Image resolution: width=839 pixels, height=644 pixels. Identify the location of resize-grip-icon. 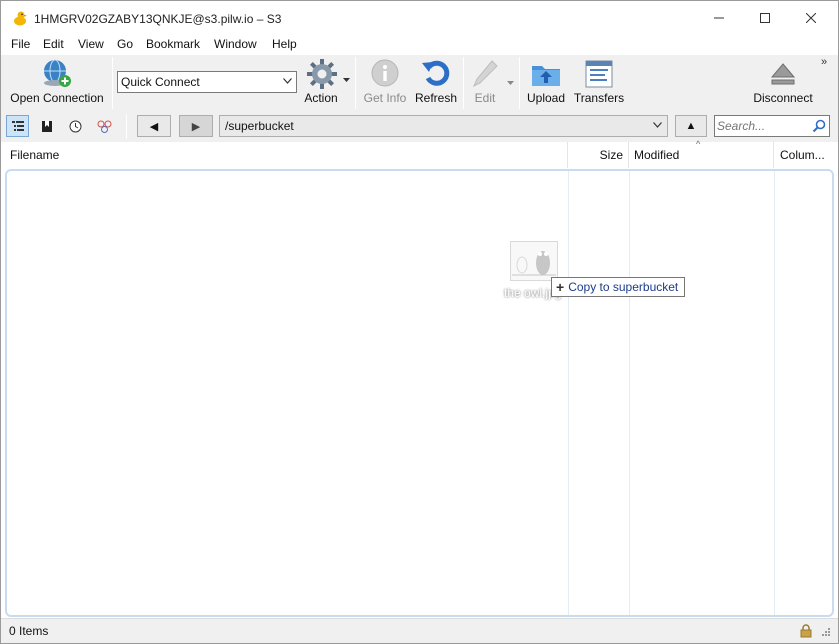
(826, 632).